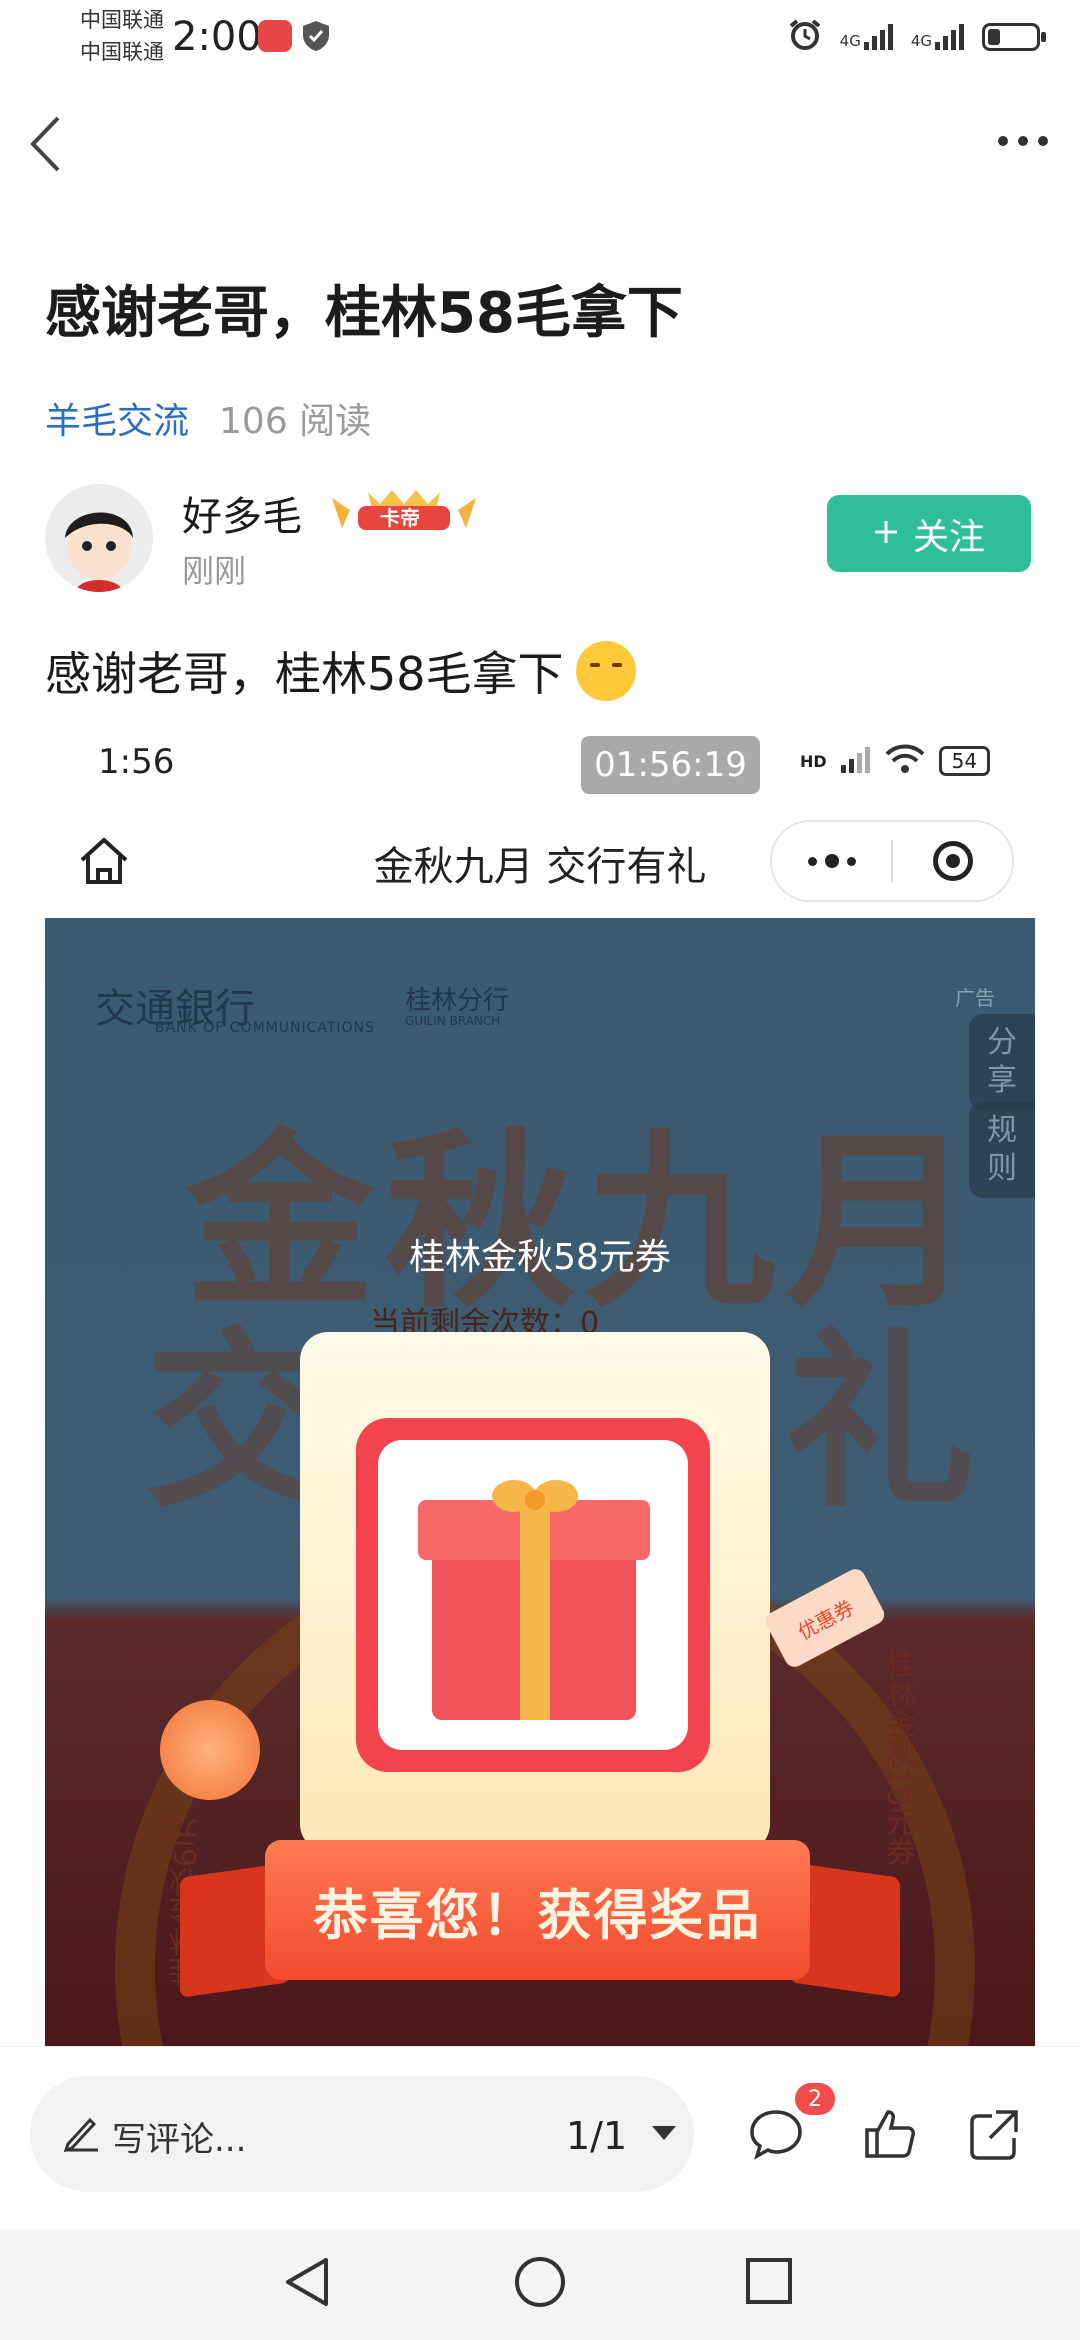 This screenshot has width=1080, height=2340. I want to click on signal-icon-2: 4G, so click(937, 37).